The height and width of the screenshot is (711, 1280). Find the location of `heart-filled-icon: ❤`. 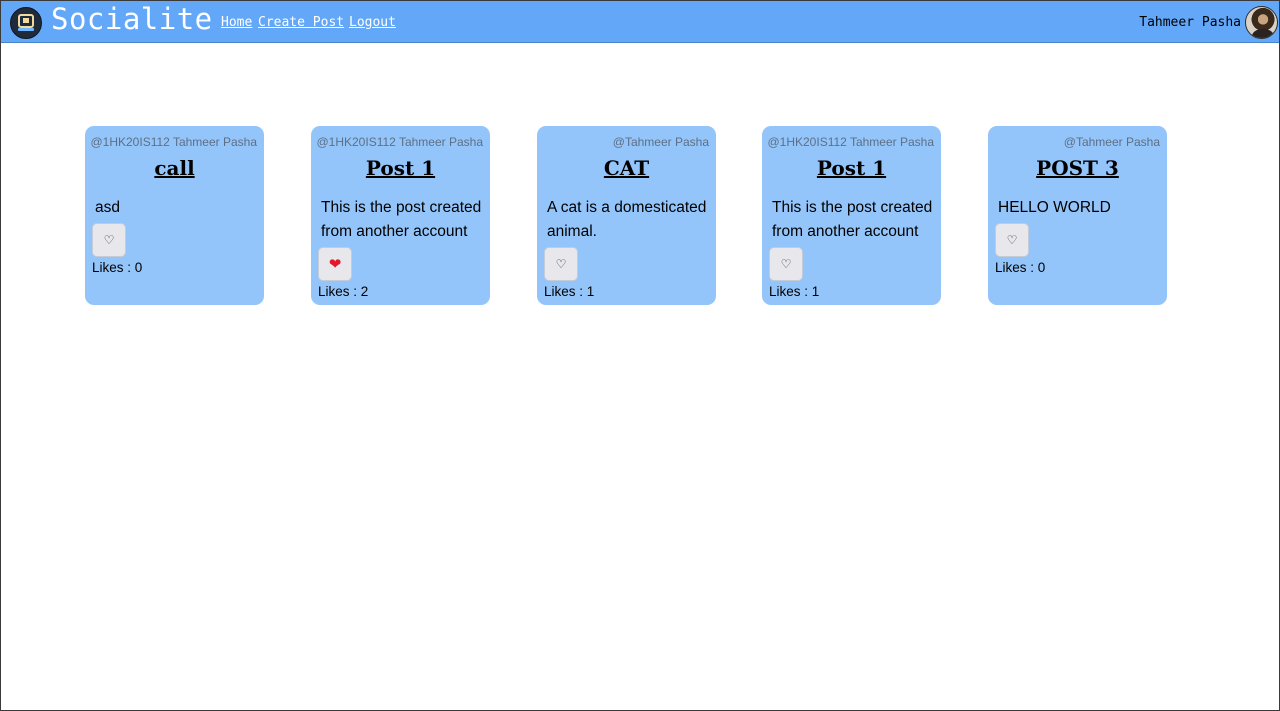

heart-filled-icon: ❤ is located at coordinates (335, 264).